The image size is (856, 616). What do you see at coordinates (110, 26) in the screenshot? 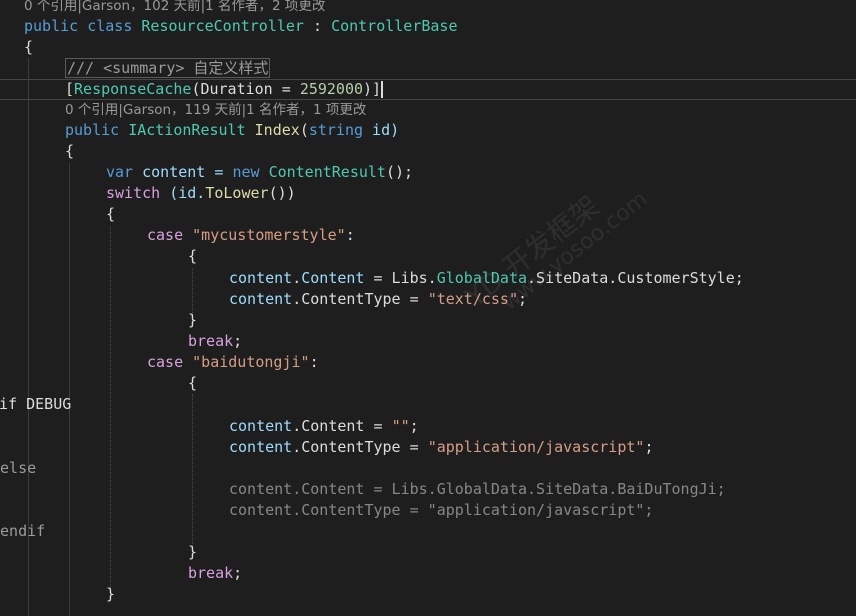
I see `keyword-class: class` at bounding box center [110, 26].